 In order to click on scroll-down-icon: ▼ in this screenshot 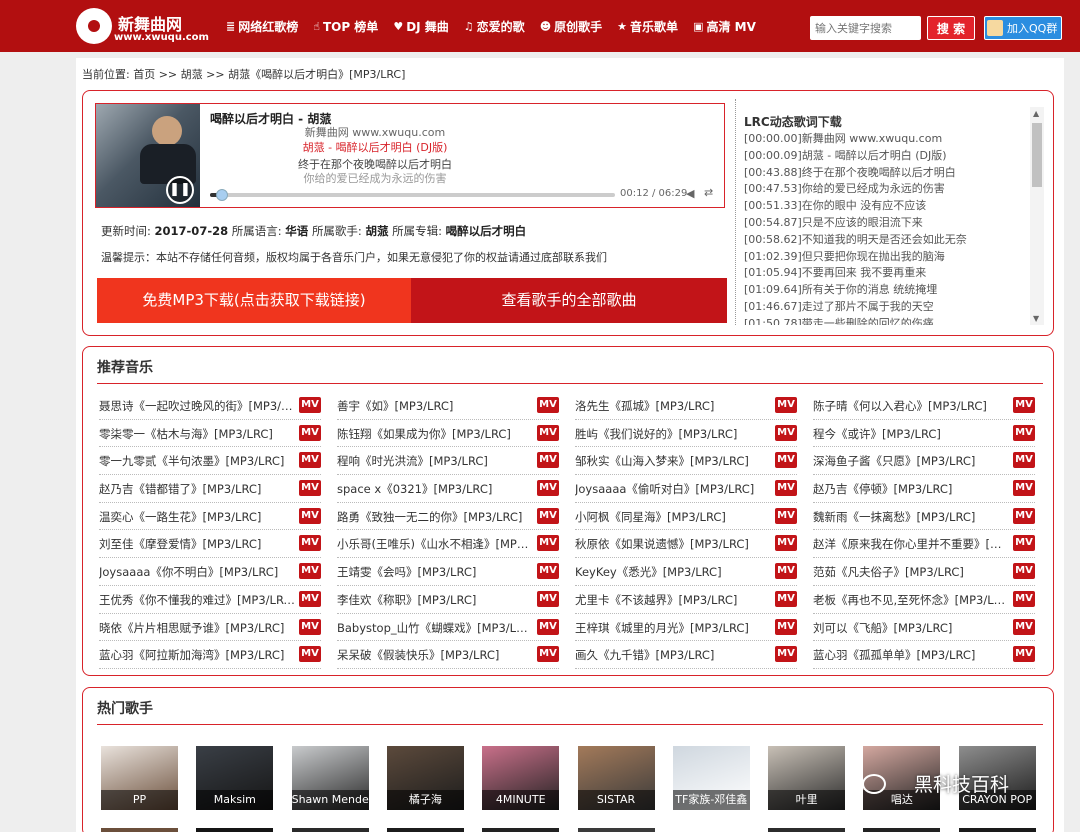, I will do `click(1036, 318)`.